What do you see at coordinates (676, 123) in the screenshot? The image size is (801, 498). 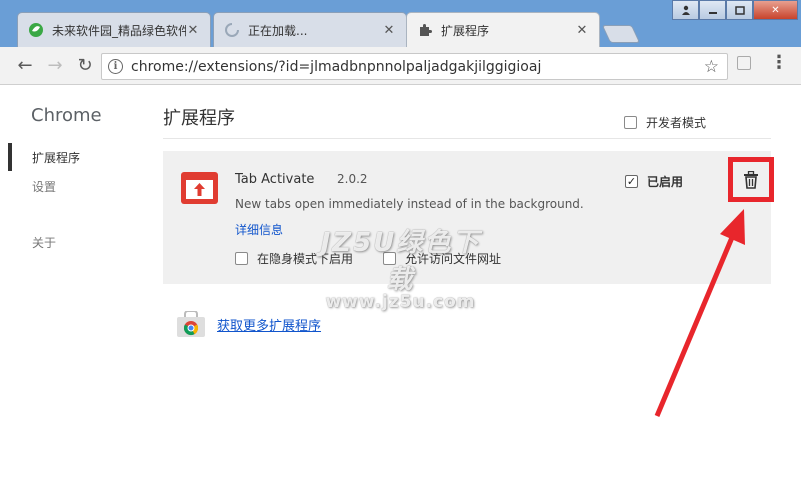 I see `developer-mode-label: 开发者模式` at bounding box center [676, 123].